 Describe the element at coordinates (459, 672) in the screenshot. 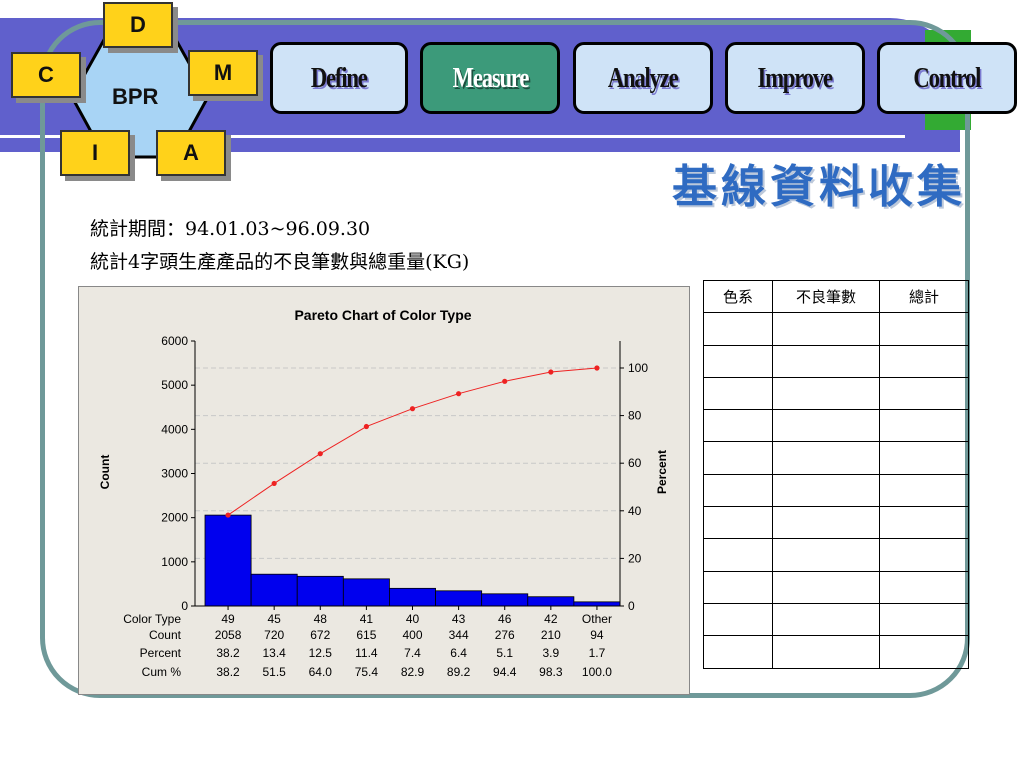

I see `cum-percent-label: 89.2` at that location.